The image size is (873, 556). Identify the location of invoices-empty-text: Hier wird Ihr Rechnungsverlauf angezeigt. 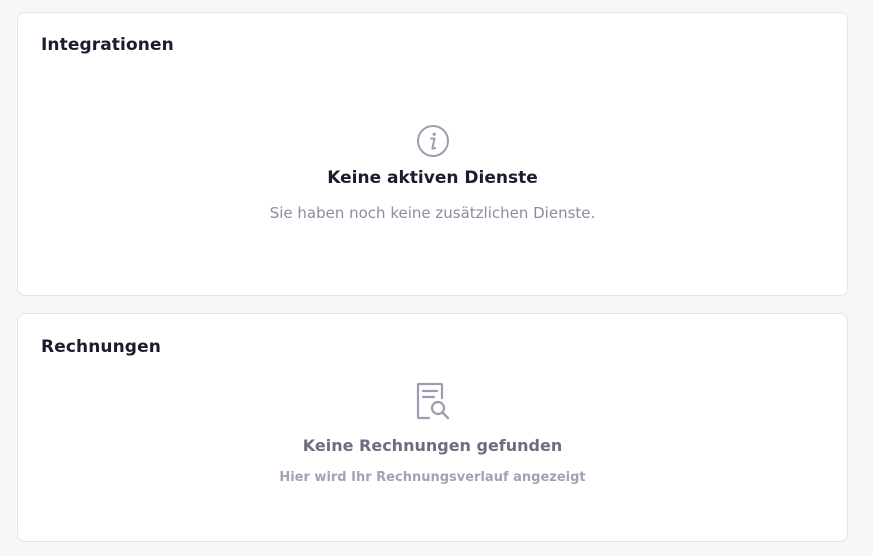
(432, 477).